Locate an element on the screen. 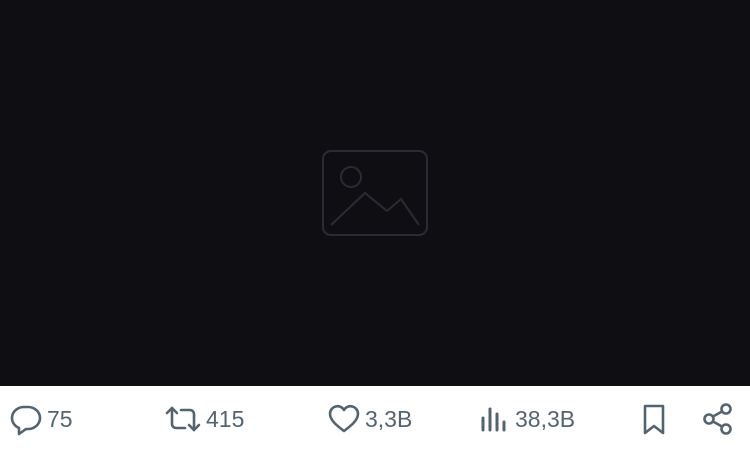 The width and height of the screenshot is (750, 452). reply-icon is located at coordinates (26, 420).